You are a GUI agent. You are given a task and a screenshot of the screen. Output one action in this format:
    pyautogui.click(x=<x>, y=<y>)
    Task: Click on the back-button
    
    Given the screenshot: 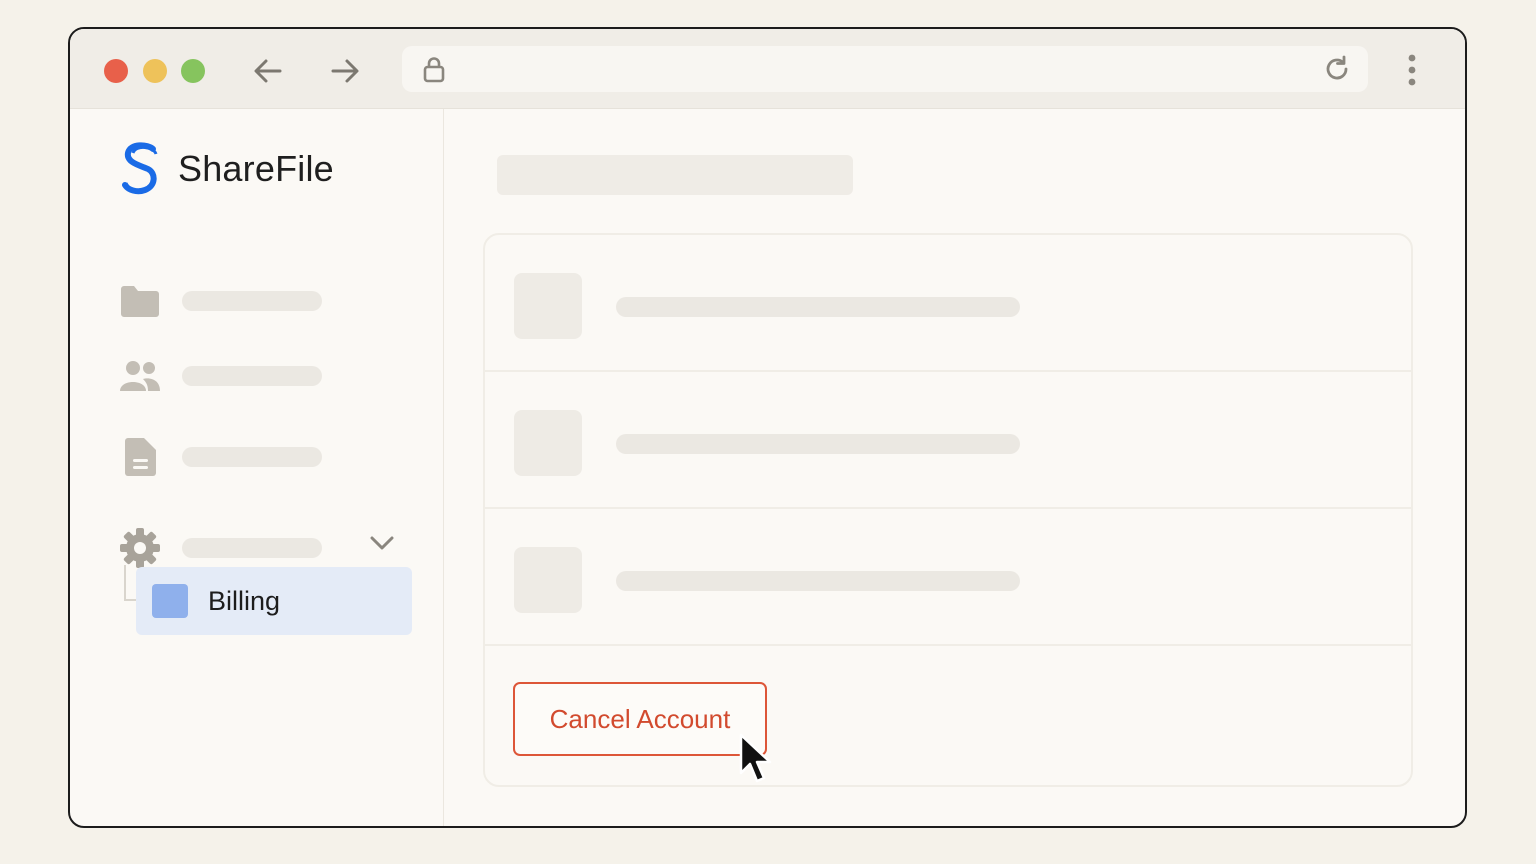 What is the action you would take?
    pyautogui.click(x=268, y=71)
    